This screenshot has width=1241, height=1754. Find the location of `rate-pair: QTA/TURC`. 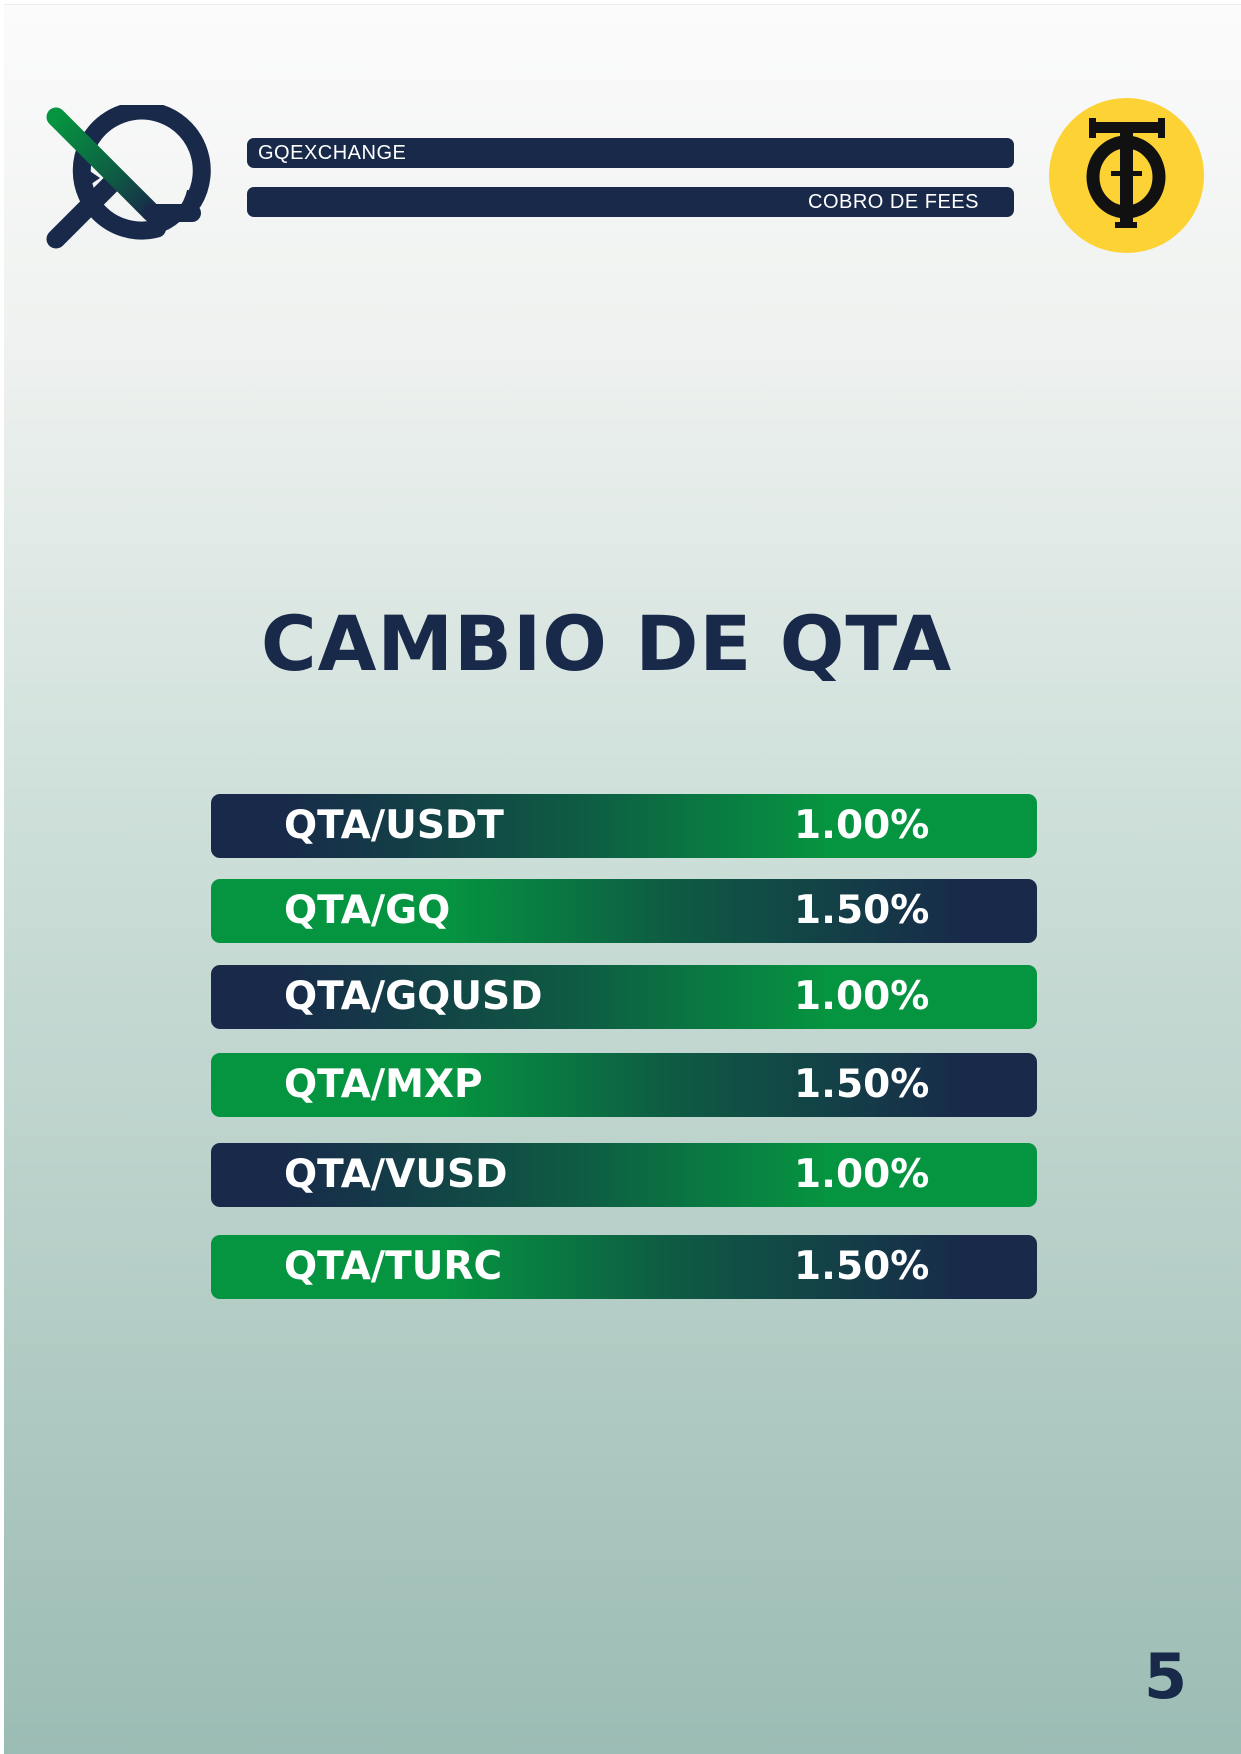

rate-pair: QTA/TURC is located at coordinates (393, 1266).